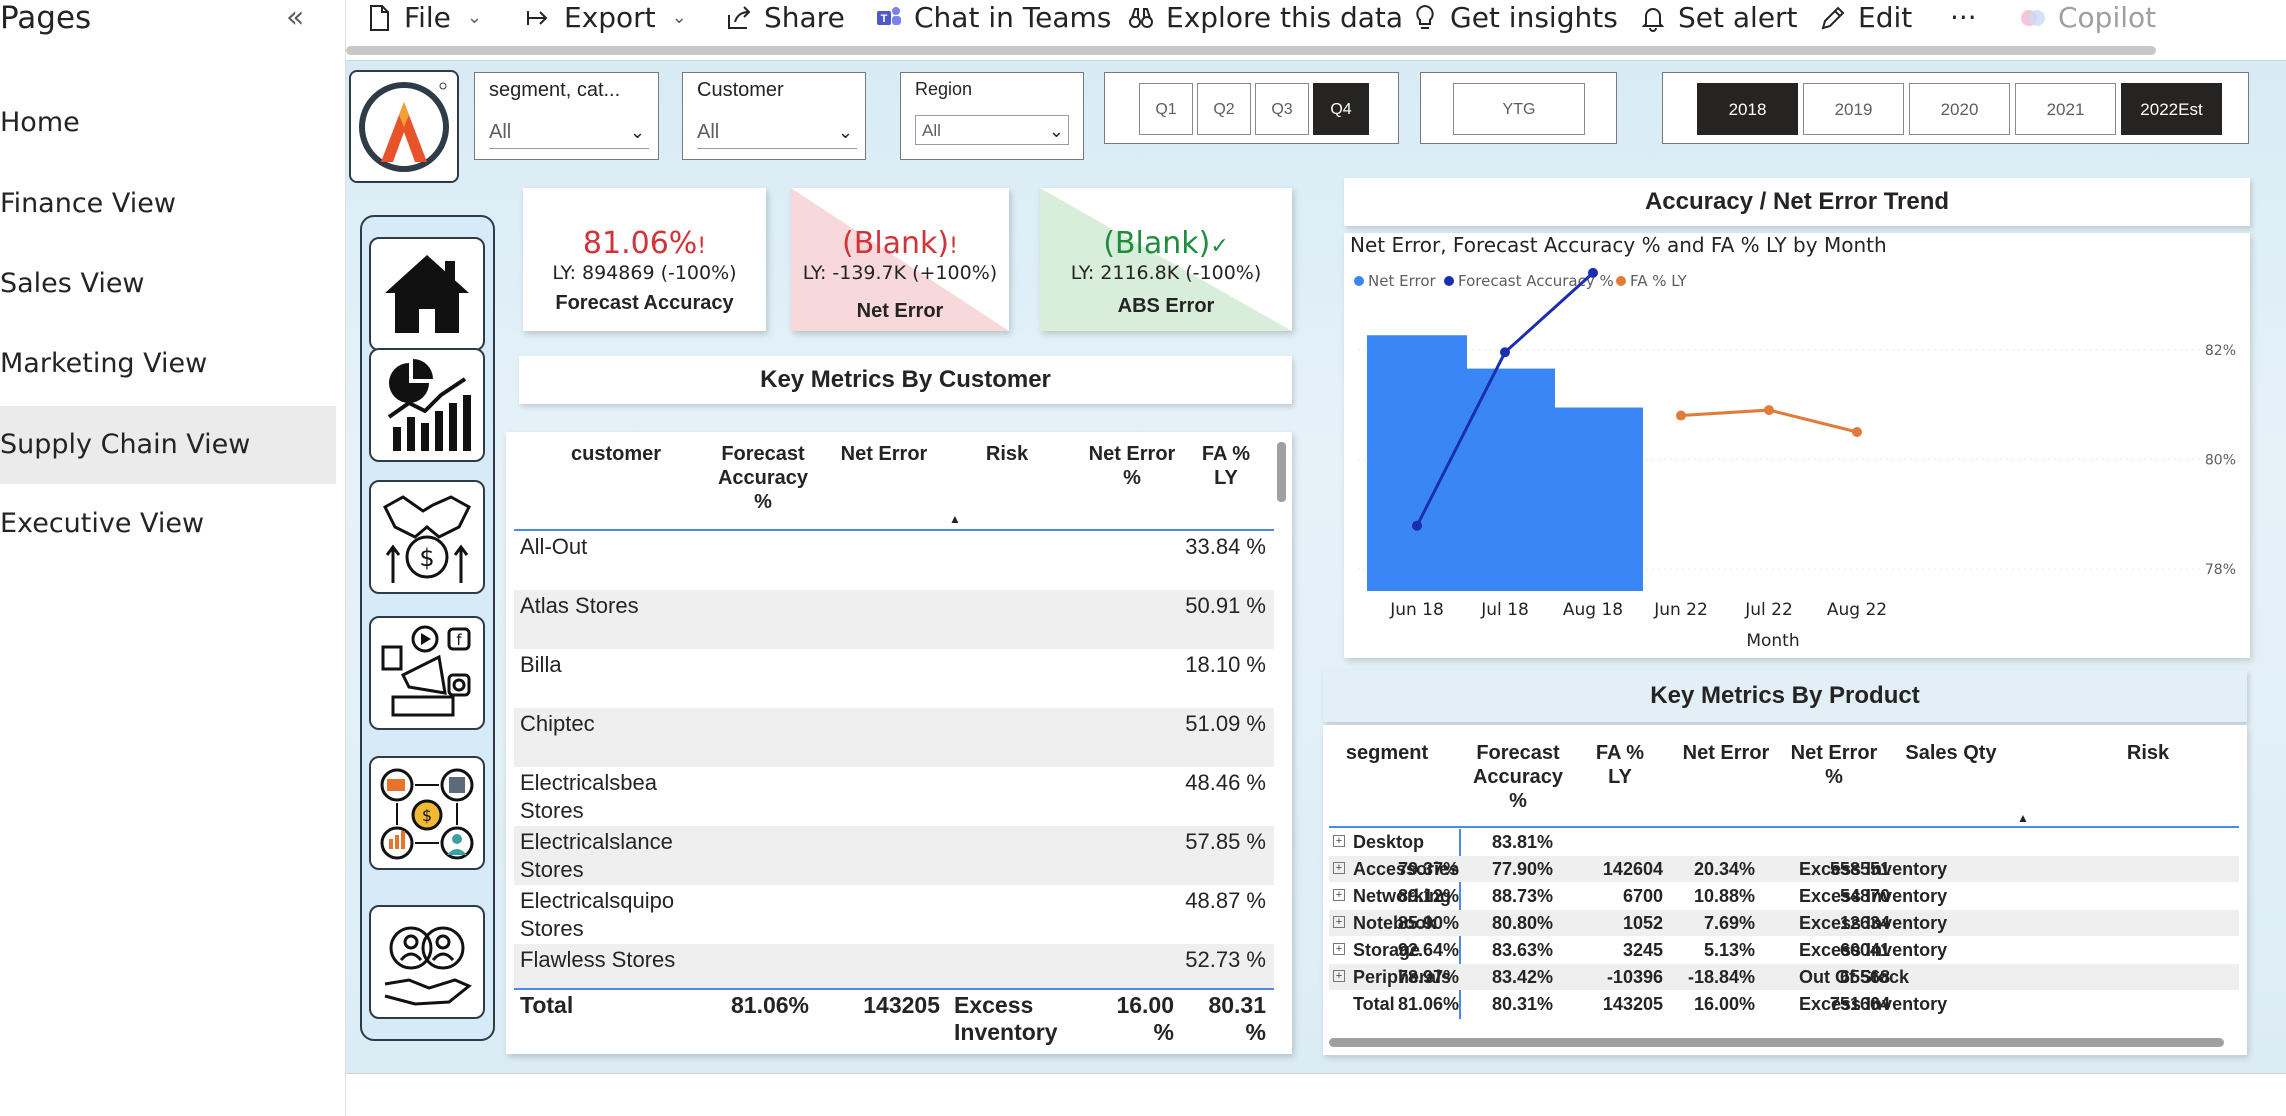  I want to click on get-insights-button: Get insights, so click(1514, 18).